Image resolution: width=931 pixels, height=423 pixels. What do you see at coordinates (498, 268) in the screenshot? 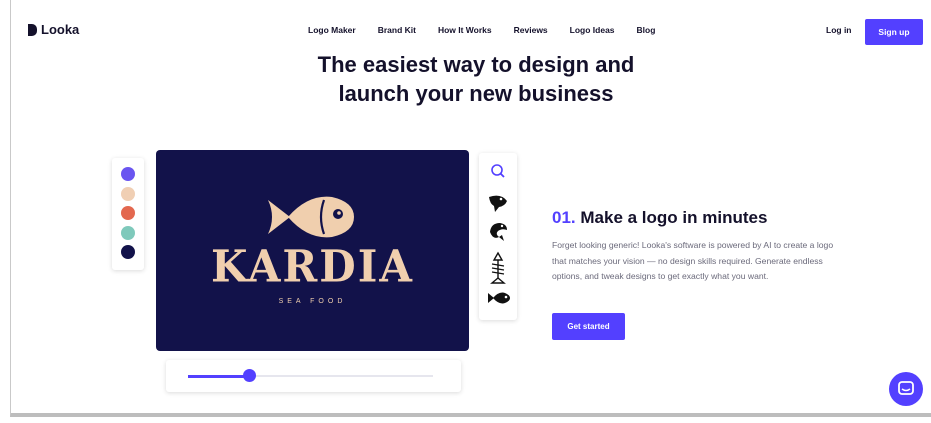
I see `fish-skeleton-icon` at bounding box center [498, 268].